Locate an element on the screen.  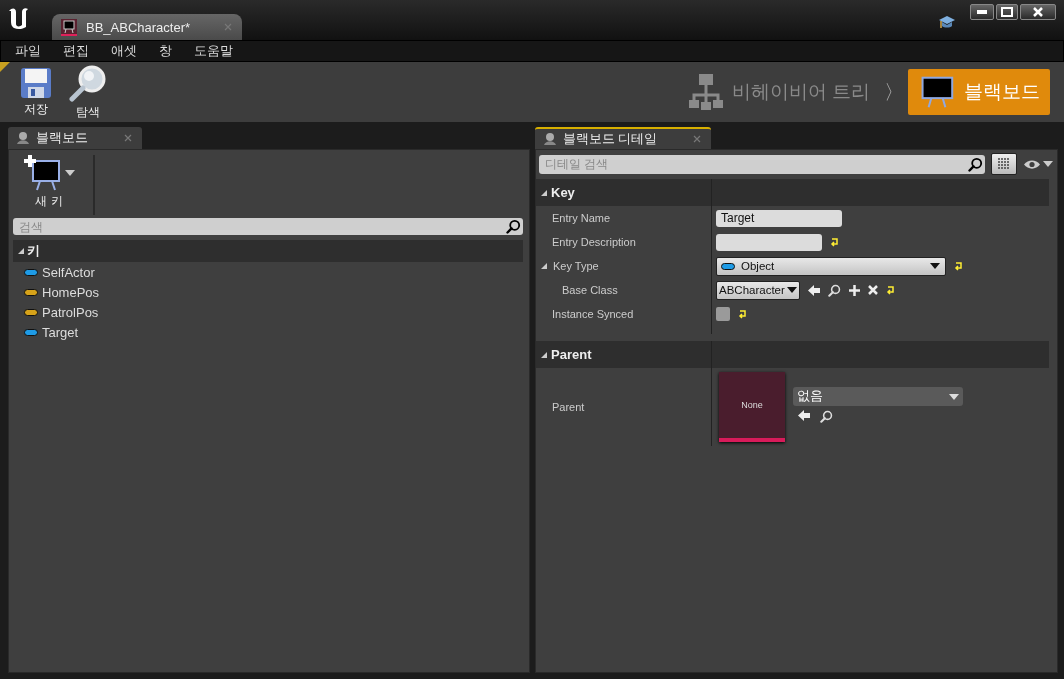
category-header: 키 is located at coordinates (268, 251).